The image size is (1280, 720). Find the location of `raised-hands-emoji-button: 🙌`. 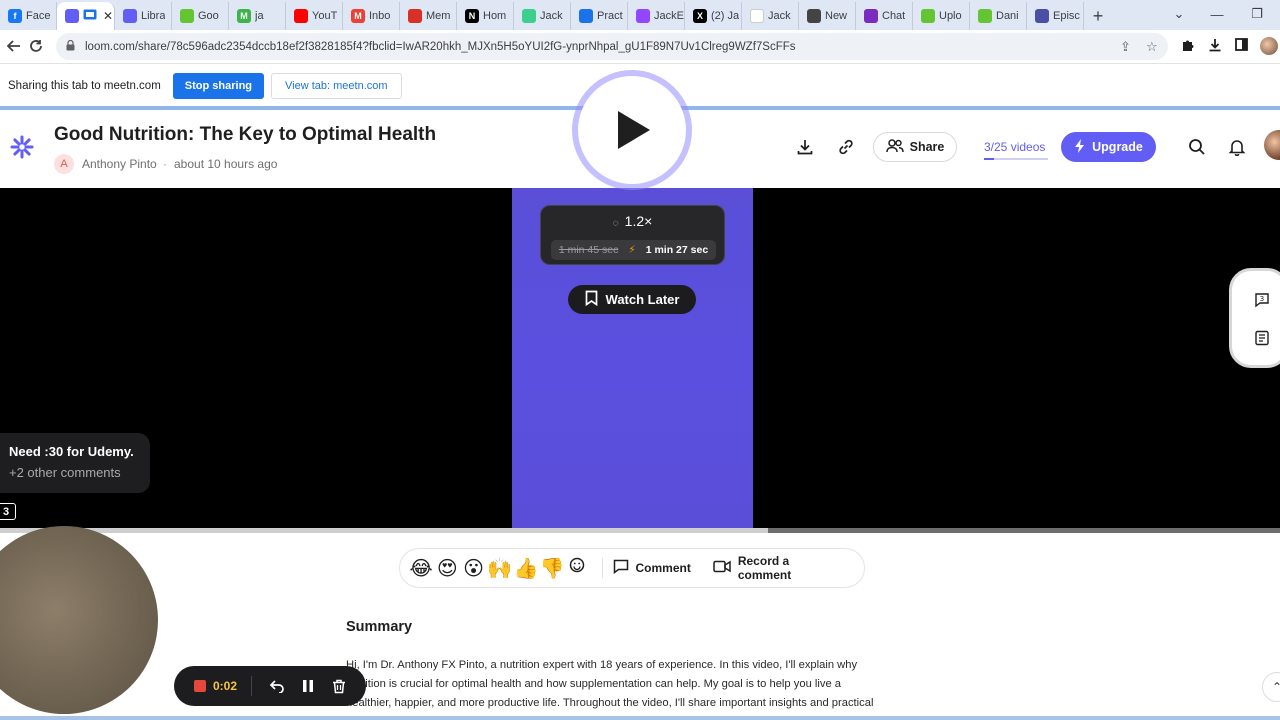

raised-hands-emoji-button: 🙌 is located at coordinates (500, 568).